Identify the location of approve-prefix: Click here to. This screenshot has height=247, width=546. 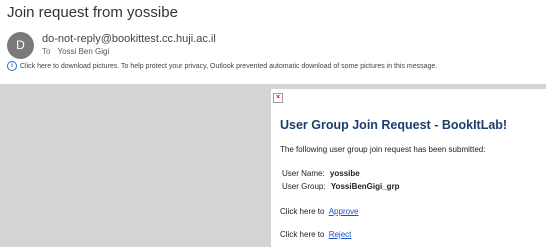
(302, 211).